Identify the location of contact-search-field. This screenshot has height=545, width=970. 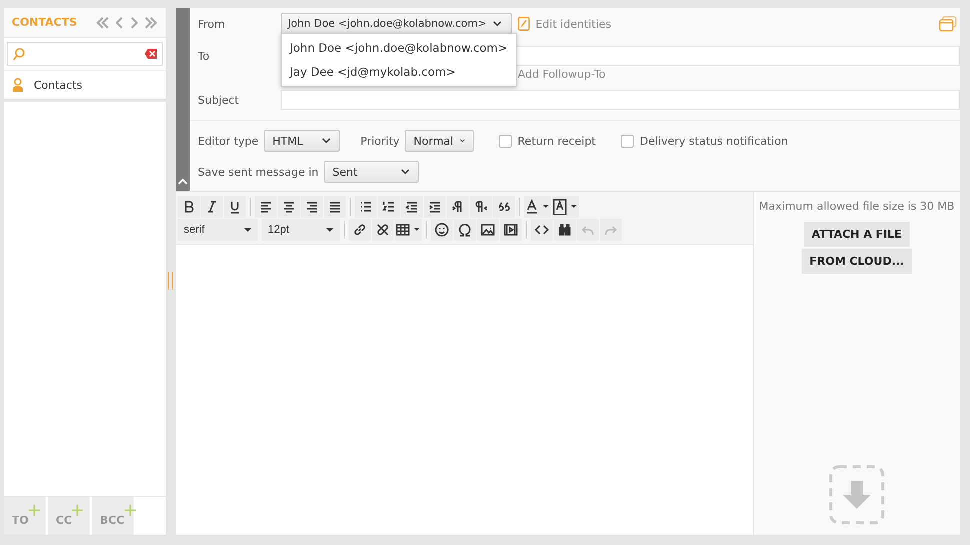
(85, 54).